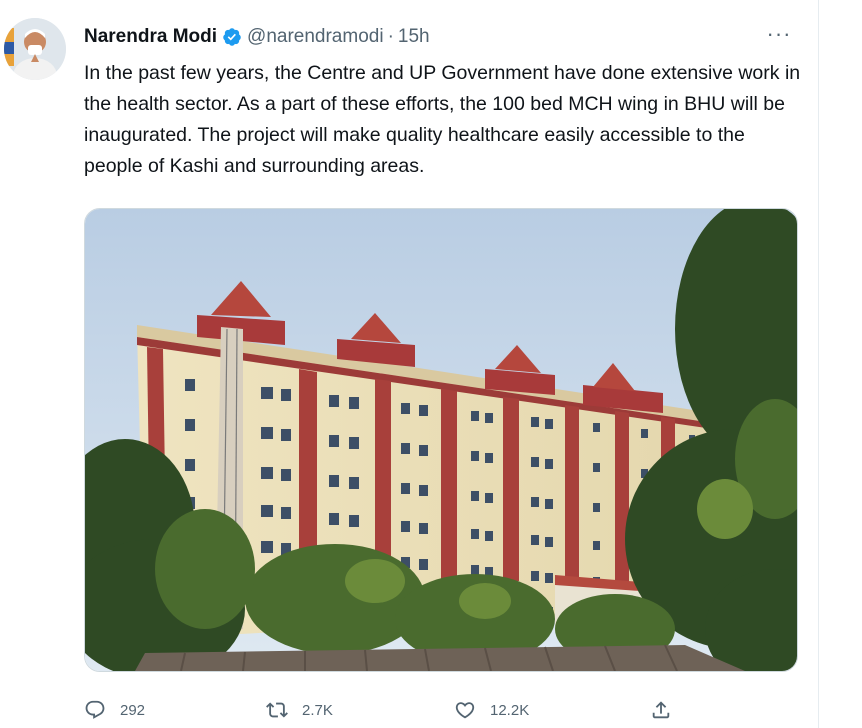 The height and width of the screenshot is (728, 862). What do you see at coordinates (114, 710) in the screenshot?
I see `reply-button: 292` at bounding box center [114, 710].